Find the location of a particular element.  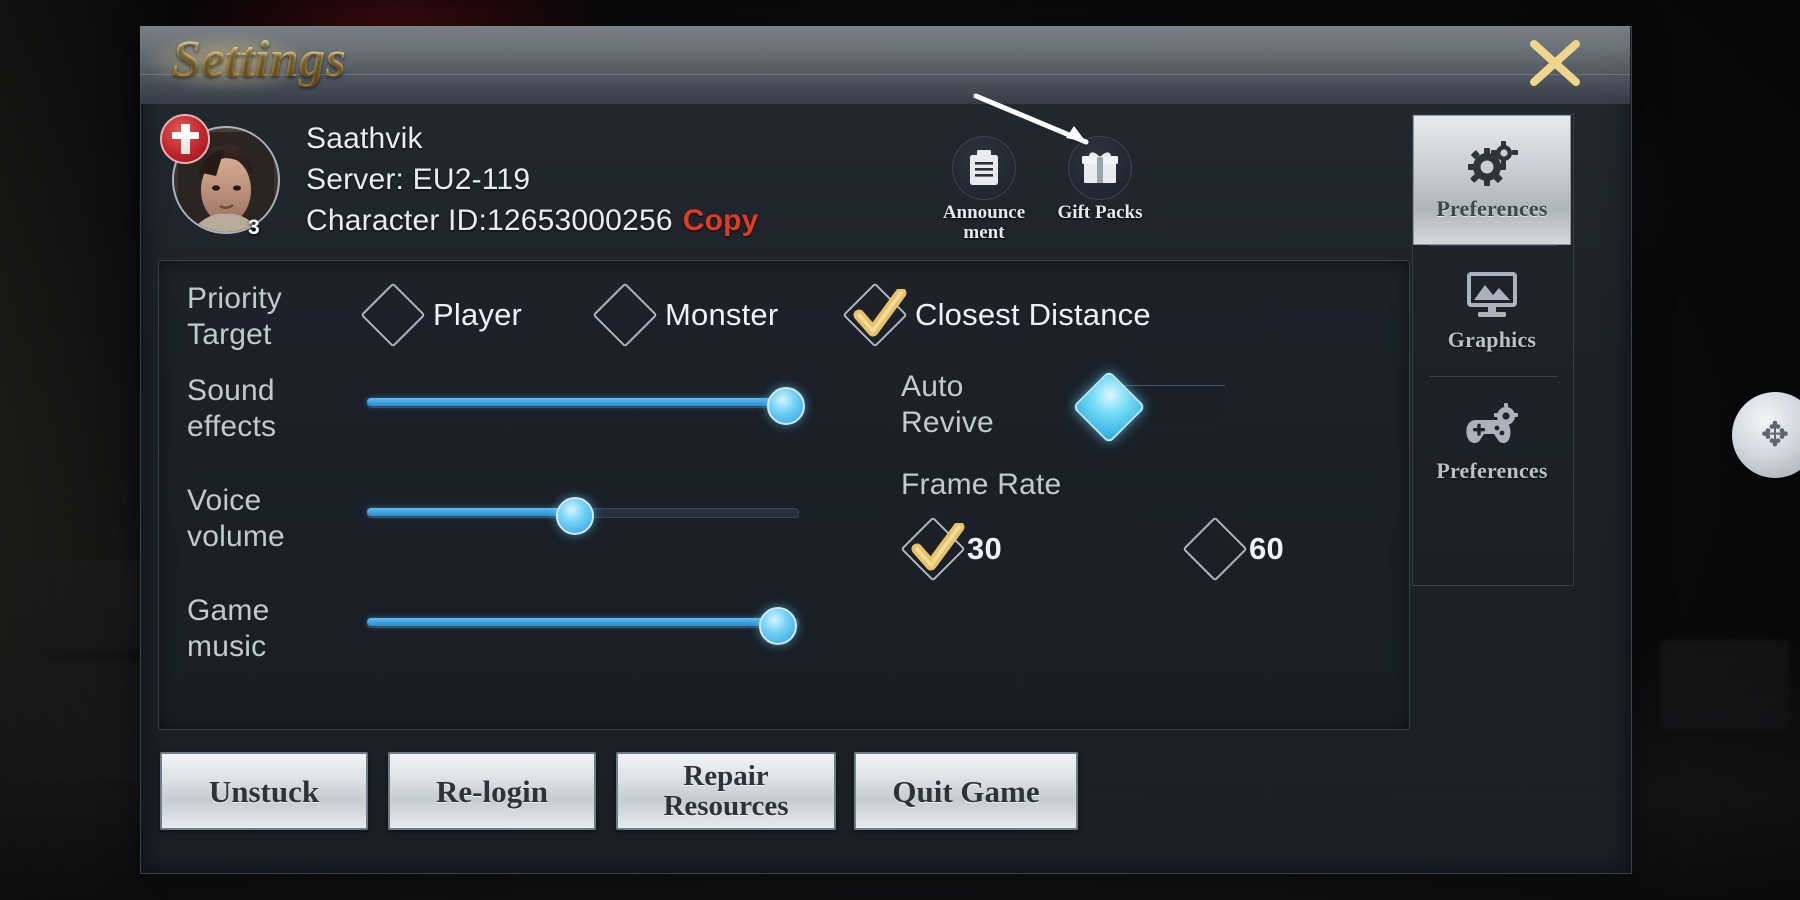

game-music-label: Game music is located at coordinates (272, 629).